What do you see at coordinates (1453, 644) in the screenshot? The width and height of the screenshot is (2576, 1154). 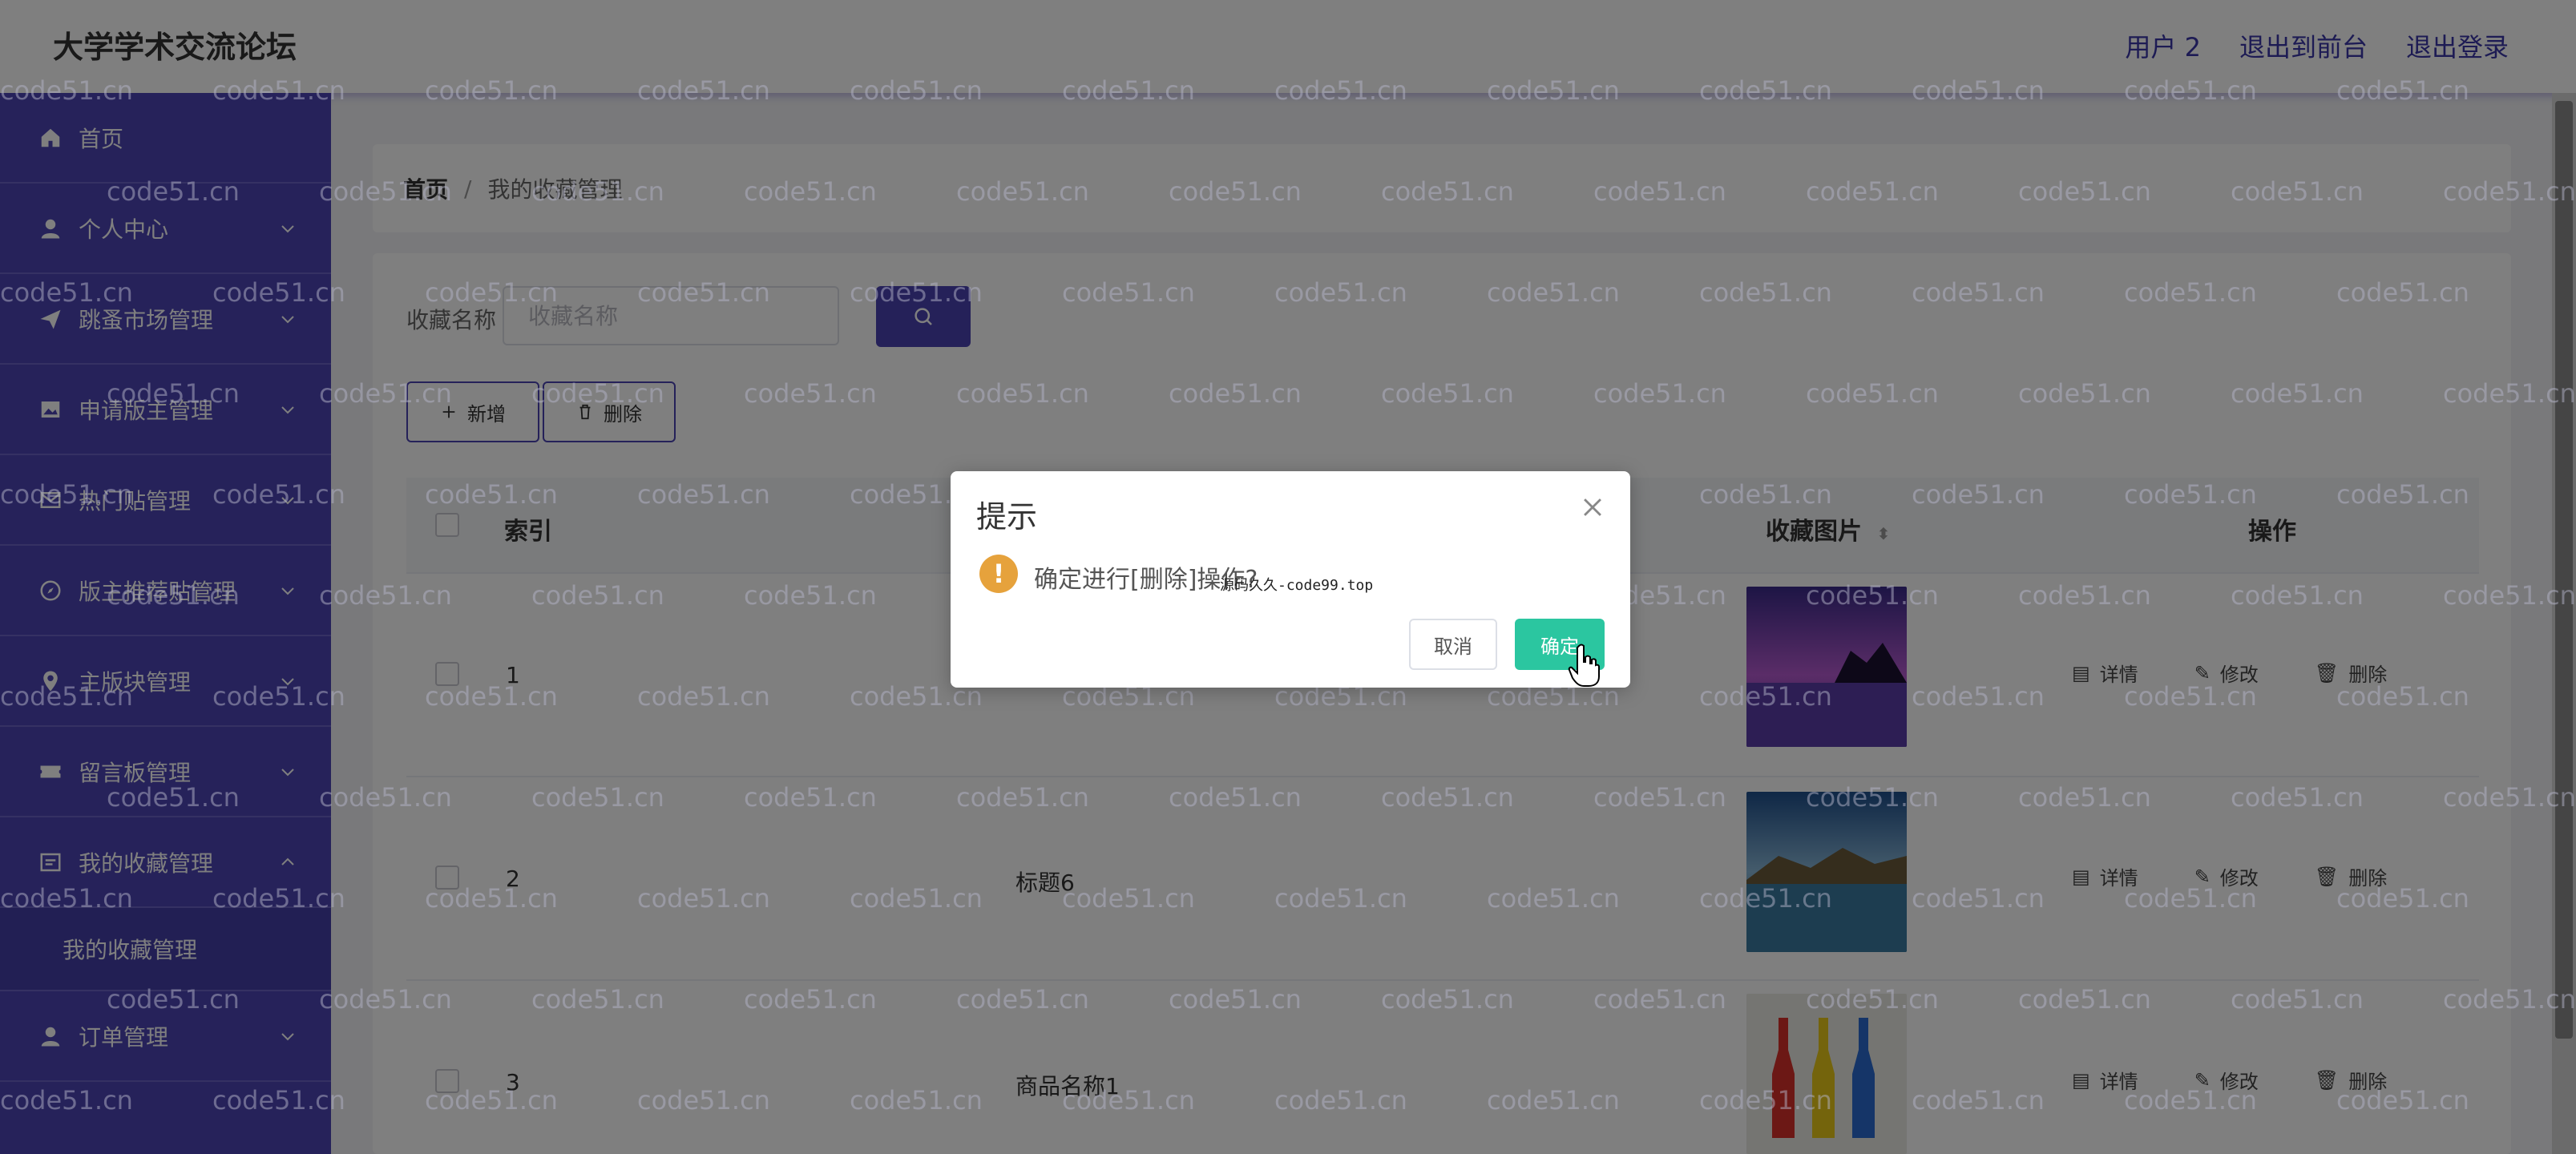 I see `cancel-button: 取消` at bounding box center [1453, 644].